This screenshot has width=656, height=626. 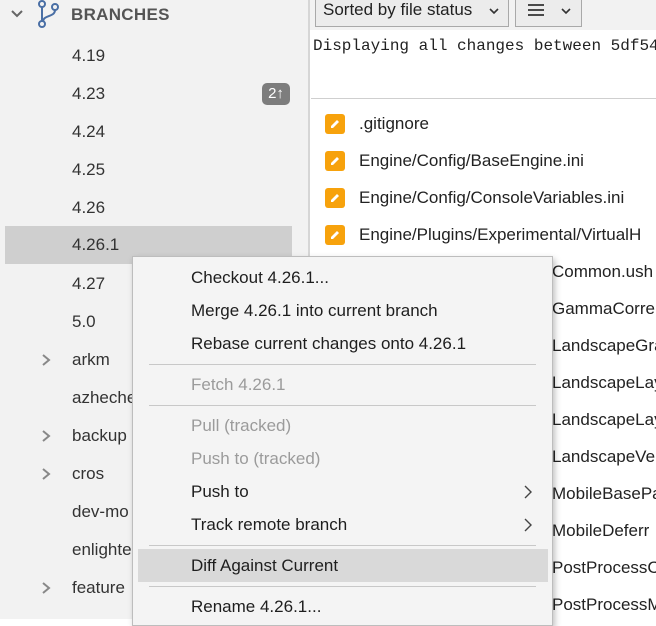 I want to click on diff-info-text: Displaying all changes between 5df54b7e, so click(x=484, y=46).